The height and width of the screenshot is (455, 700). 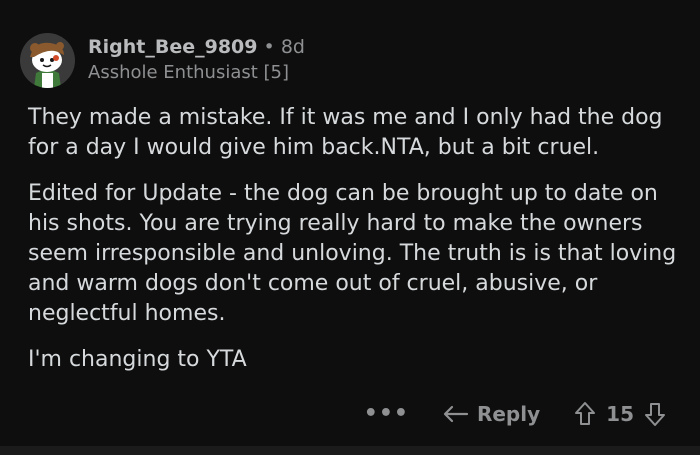 I want to click on comment-age: 8d, so click(x=292, y=47).